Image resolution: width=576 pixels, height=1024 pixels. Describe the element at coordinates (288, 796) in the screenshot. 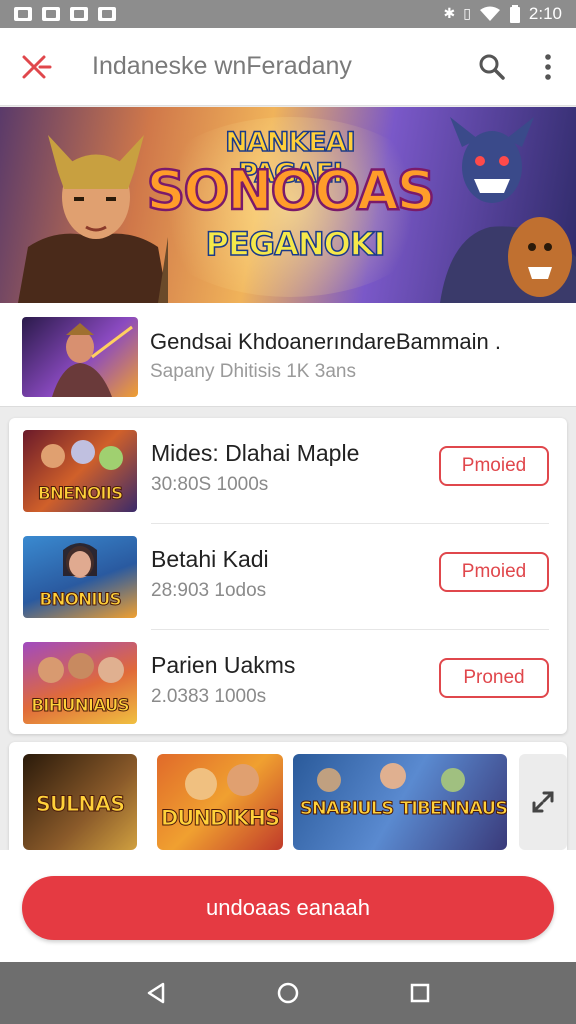

I see `game-carousel: SULNAS DUNDIKHS SNABIULS TIBENNAUS` at that location.